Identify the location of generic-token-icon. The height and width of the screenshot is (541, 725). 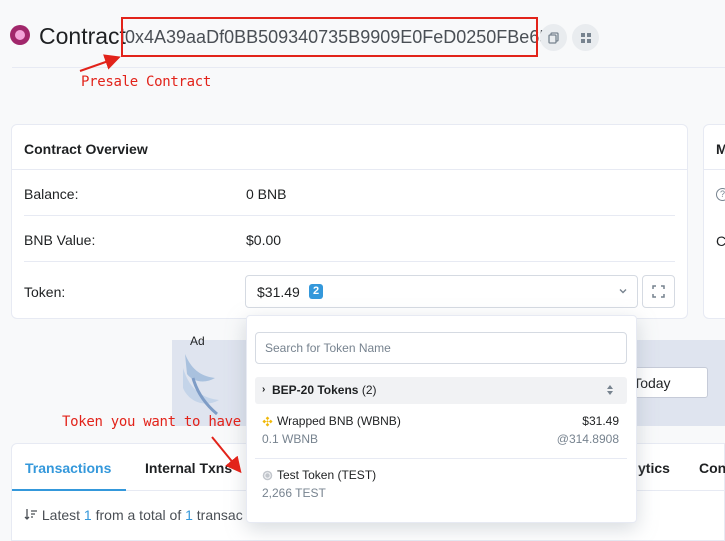
(267, 475).